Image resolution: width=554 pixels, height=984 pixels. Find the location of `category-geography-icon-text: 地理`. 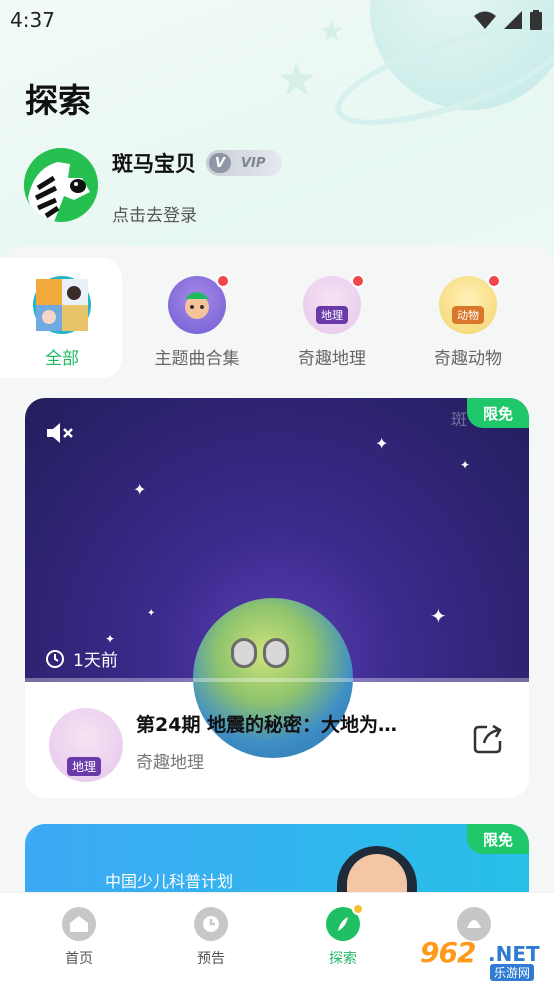

category-geography-icon-text: 地理 is located at coordinates (332, 315).